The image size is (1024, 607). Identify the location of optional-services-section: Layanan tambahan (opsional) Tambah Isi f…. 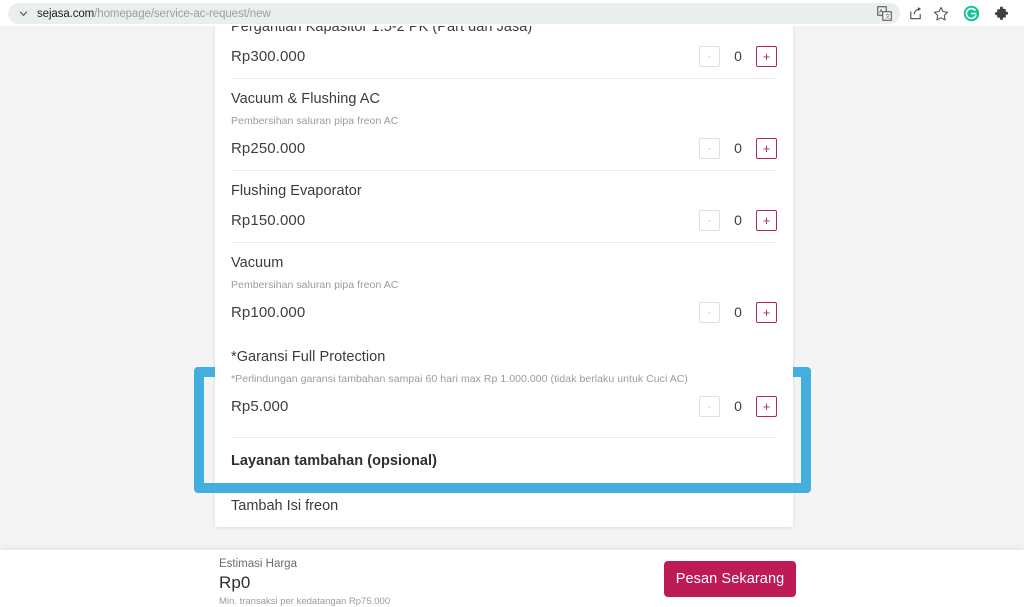
(504, 481).